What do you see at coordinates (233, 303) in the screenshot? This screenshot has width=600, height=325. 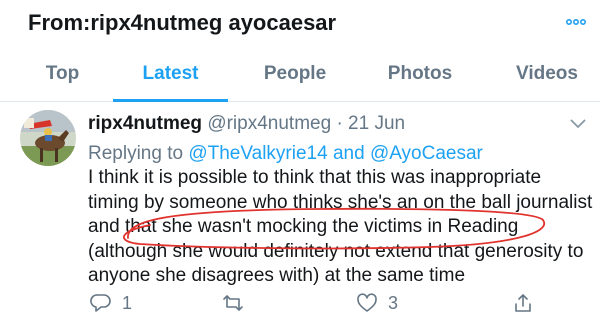 I see `retweet-icon` at bounding box center [233, 303].